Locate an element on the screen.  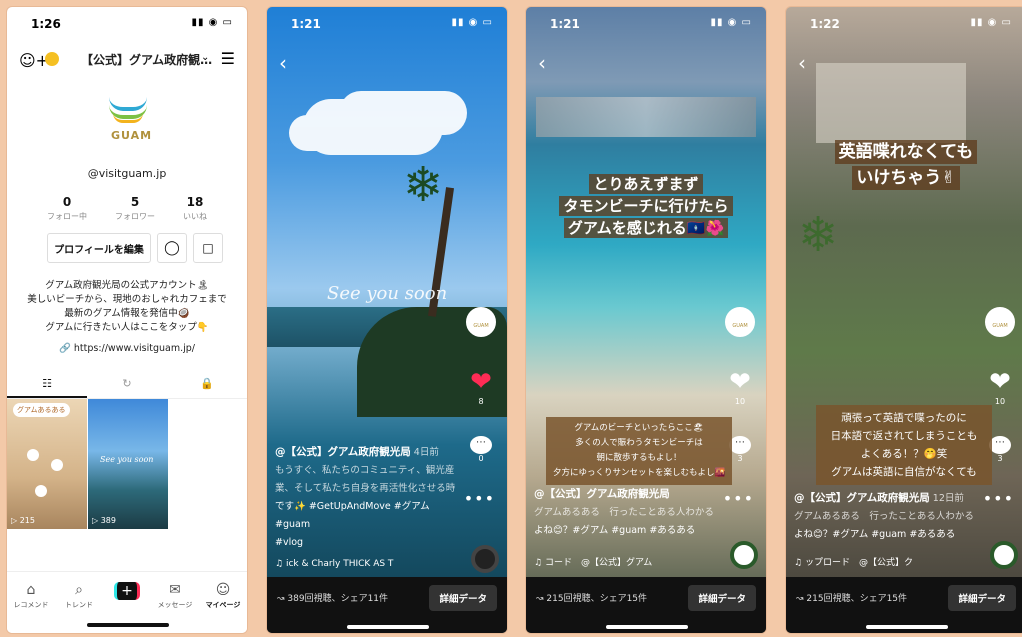
comment-count: 0 is located at coordinates (481, 458).